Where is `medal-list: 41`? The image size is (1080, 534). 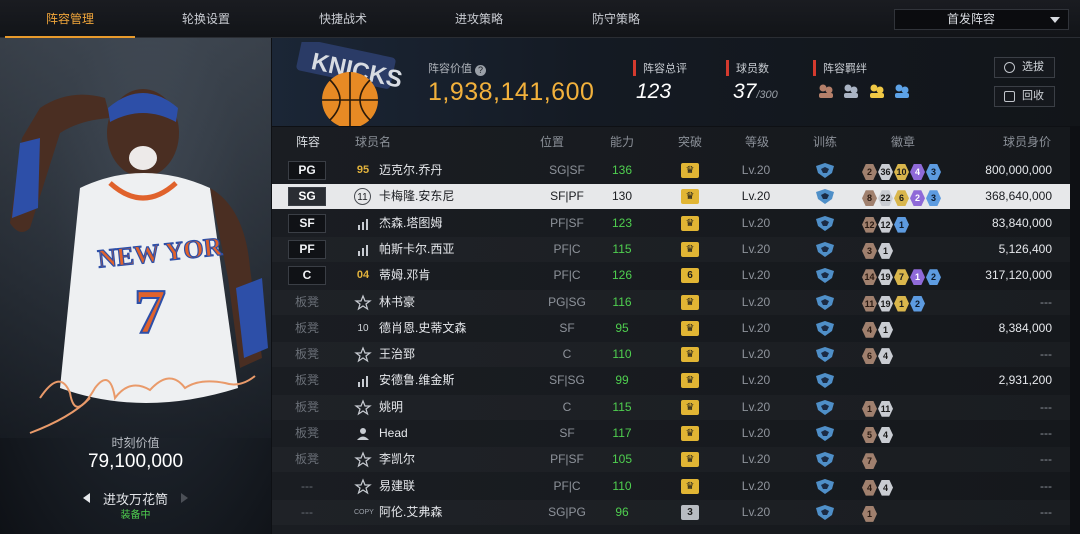 medal-list: 41 is located at coordinates (878, 329).